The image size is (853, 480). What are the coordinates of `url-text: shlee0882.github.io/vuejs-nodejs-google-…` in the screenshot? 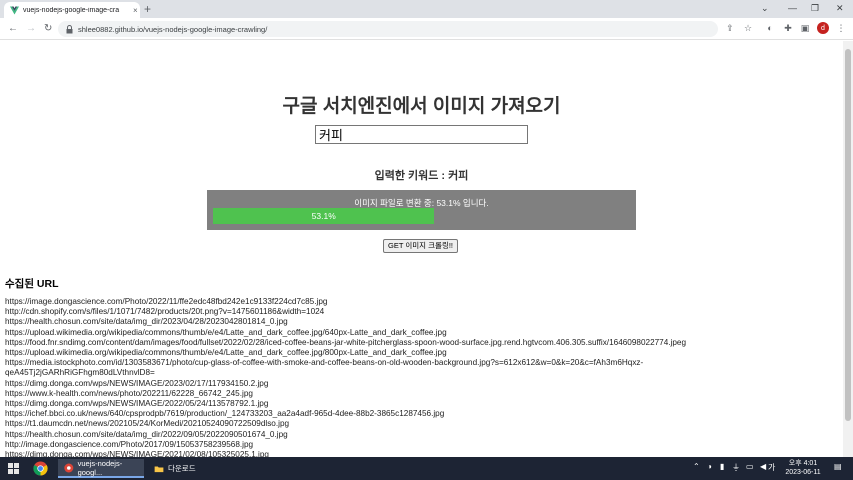 It's located at (173, 29).